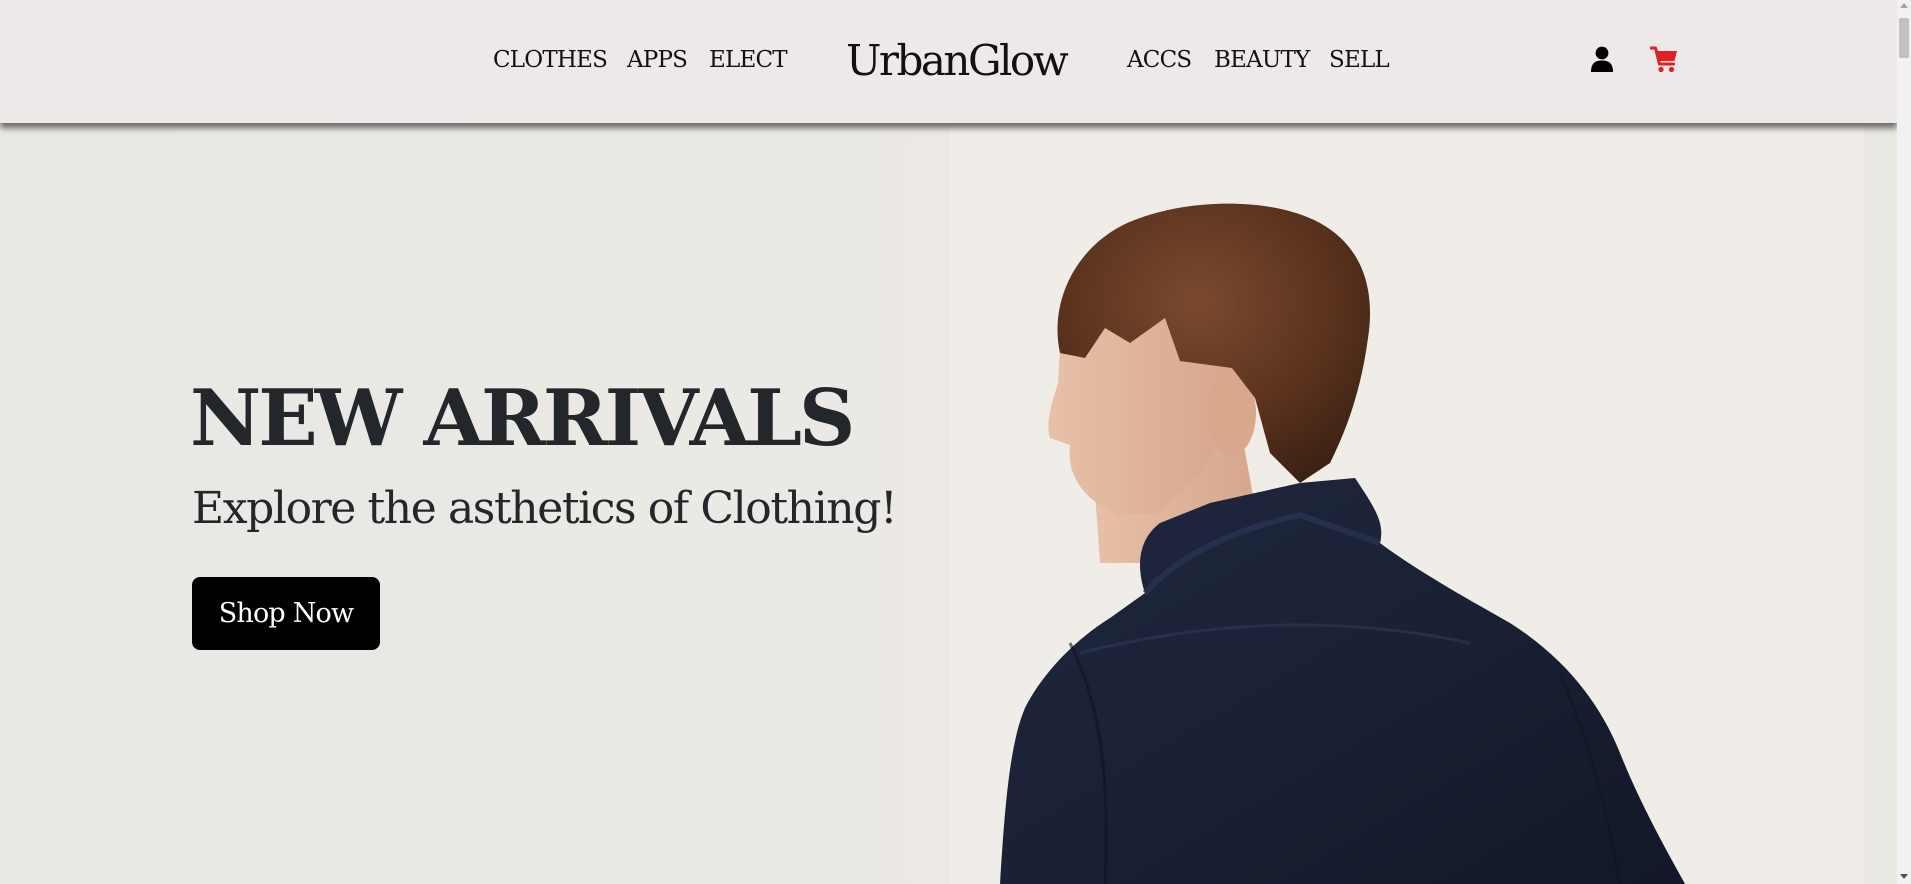 The height and width of the screenshot is (884, 1911). I want to click on brand-logo: UrbanGlow, so click(957, 60).